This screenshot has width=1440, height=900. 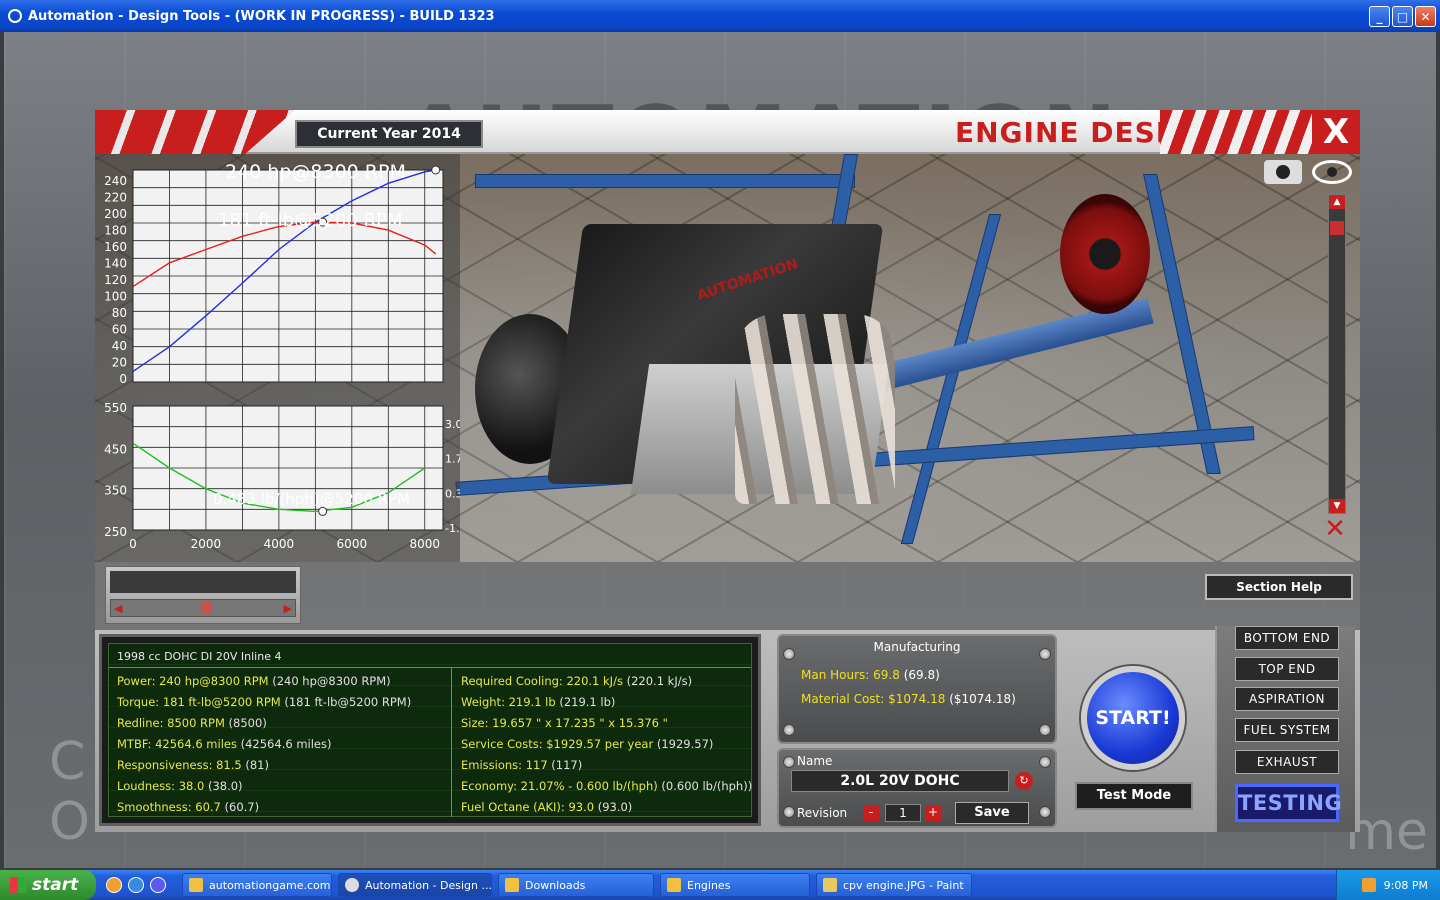 I want to click on stat-row: Redline: 8500 RPM (8500), so click(x=192, y=723).